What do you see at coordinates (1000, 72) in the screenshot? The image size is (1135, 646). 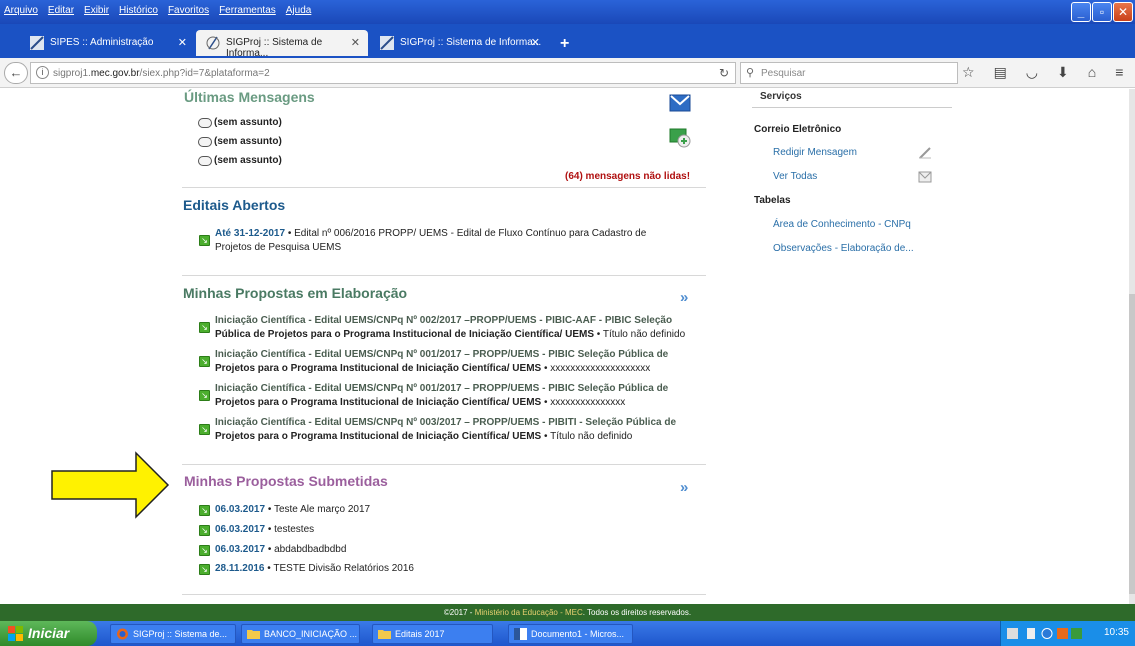 I see `reading-list-icon: ▤` at bounding box center [1000, 72].